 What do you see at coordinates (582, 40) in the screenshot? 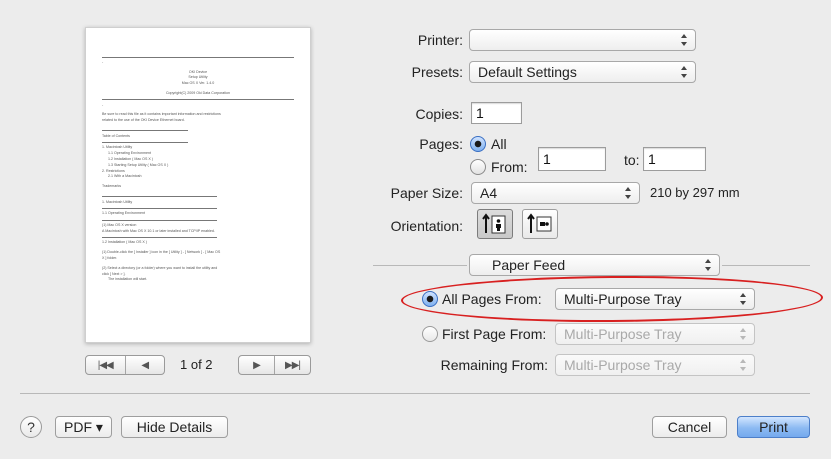
I see `printer-popup` at bounding box center [582, 40].